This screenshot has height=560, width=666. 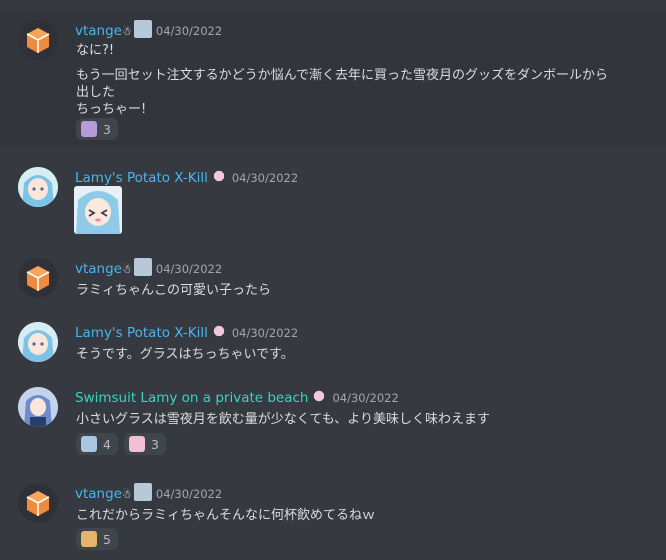 I want to click on reaction-chip: 4, so click(x=97, y=444).